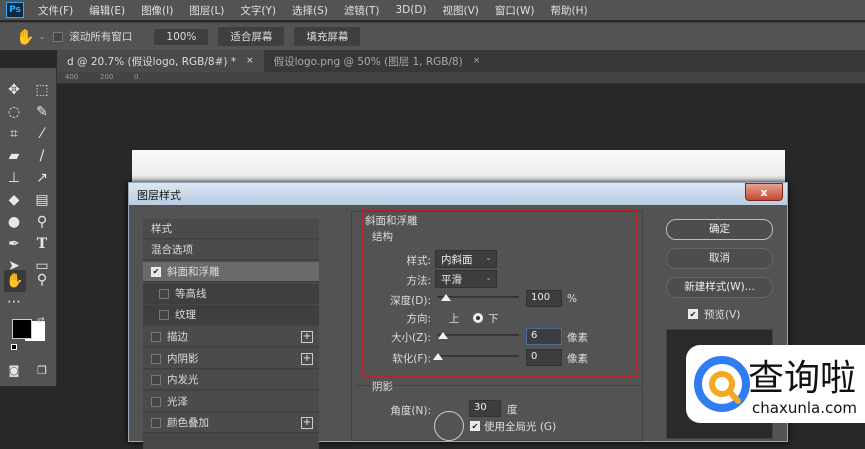 This screenshot has width=865, height=449. I want to click on soften-slider-thumb, so click(438, 356).